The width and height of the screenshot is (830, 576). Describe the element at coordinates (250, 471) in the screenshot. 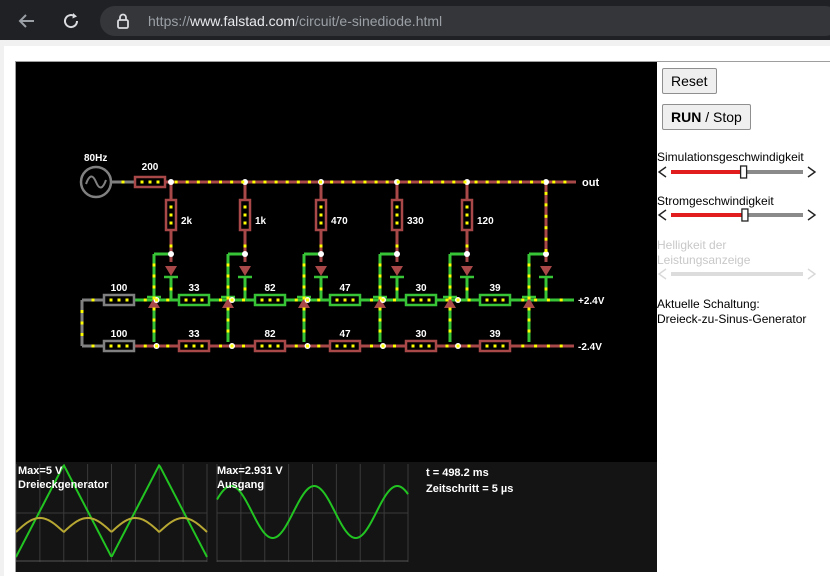

I see `scope2-max-label: Max=2.931 V` at that location.